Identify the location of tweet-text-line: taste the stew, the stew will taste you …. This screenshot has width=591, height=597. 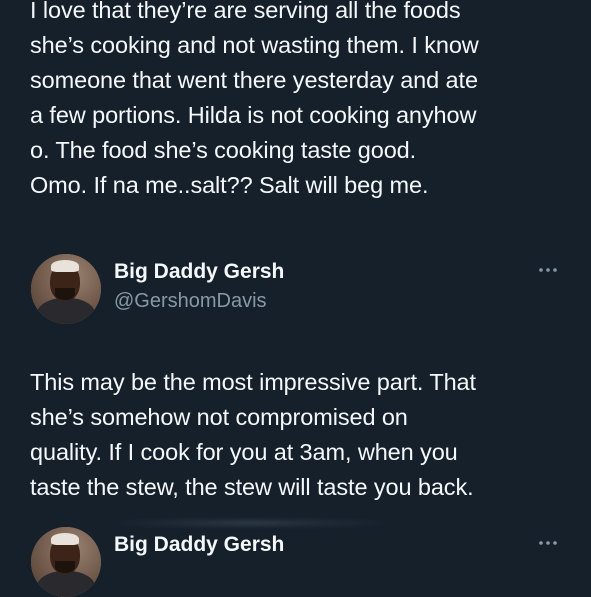
(252, 487).